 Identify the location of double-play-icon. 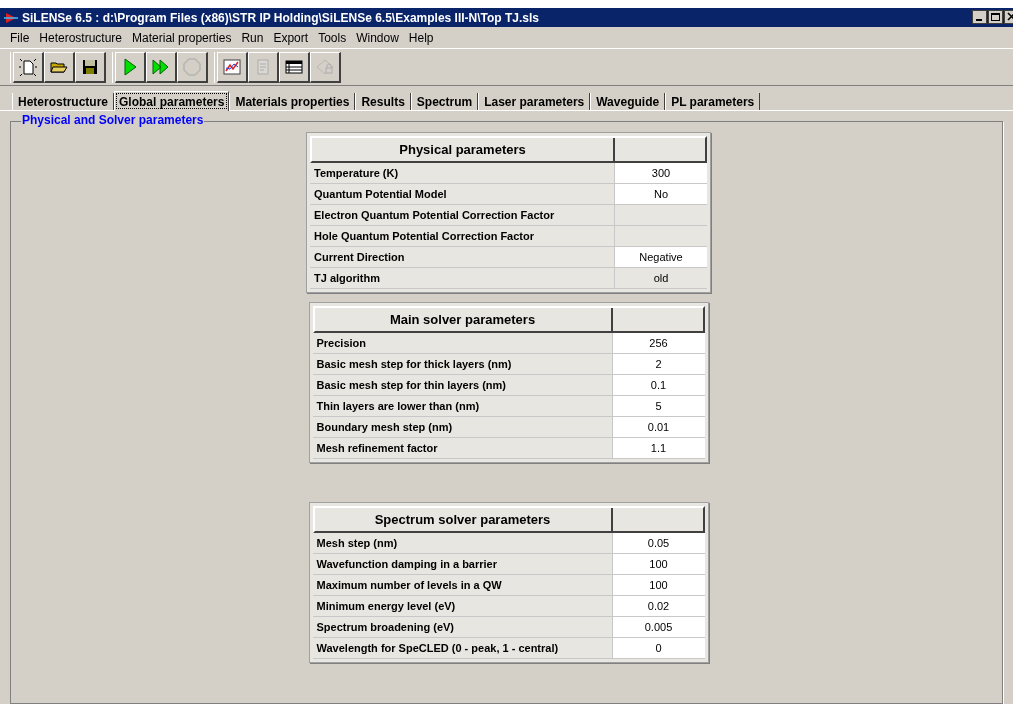
(161, 66).